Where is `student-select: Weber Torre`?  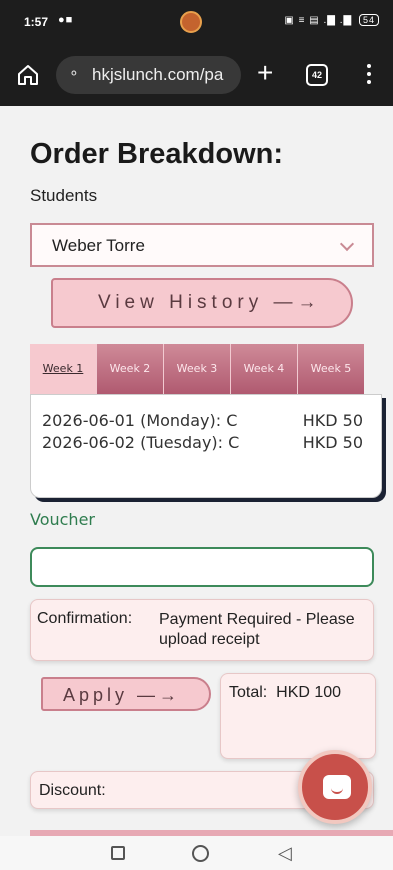
student-select: Weber Torre is located at coordinates (202, 245).